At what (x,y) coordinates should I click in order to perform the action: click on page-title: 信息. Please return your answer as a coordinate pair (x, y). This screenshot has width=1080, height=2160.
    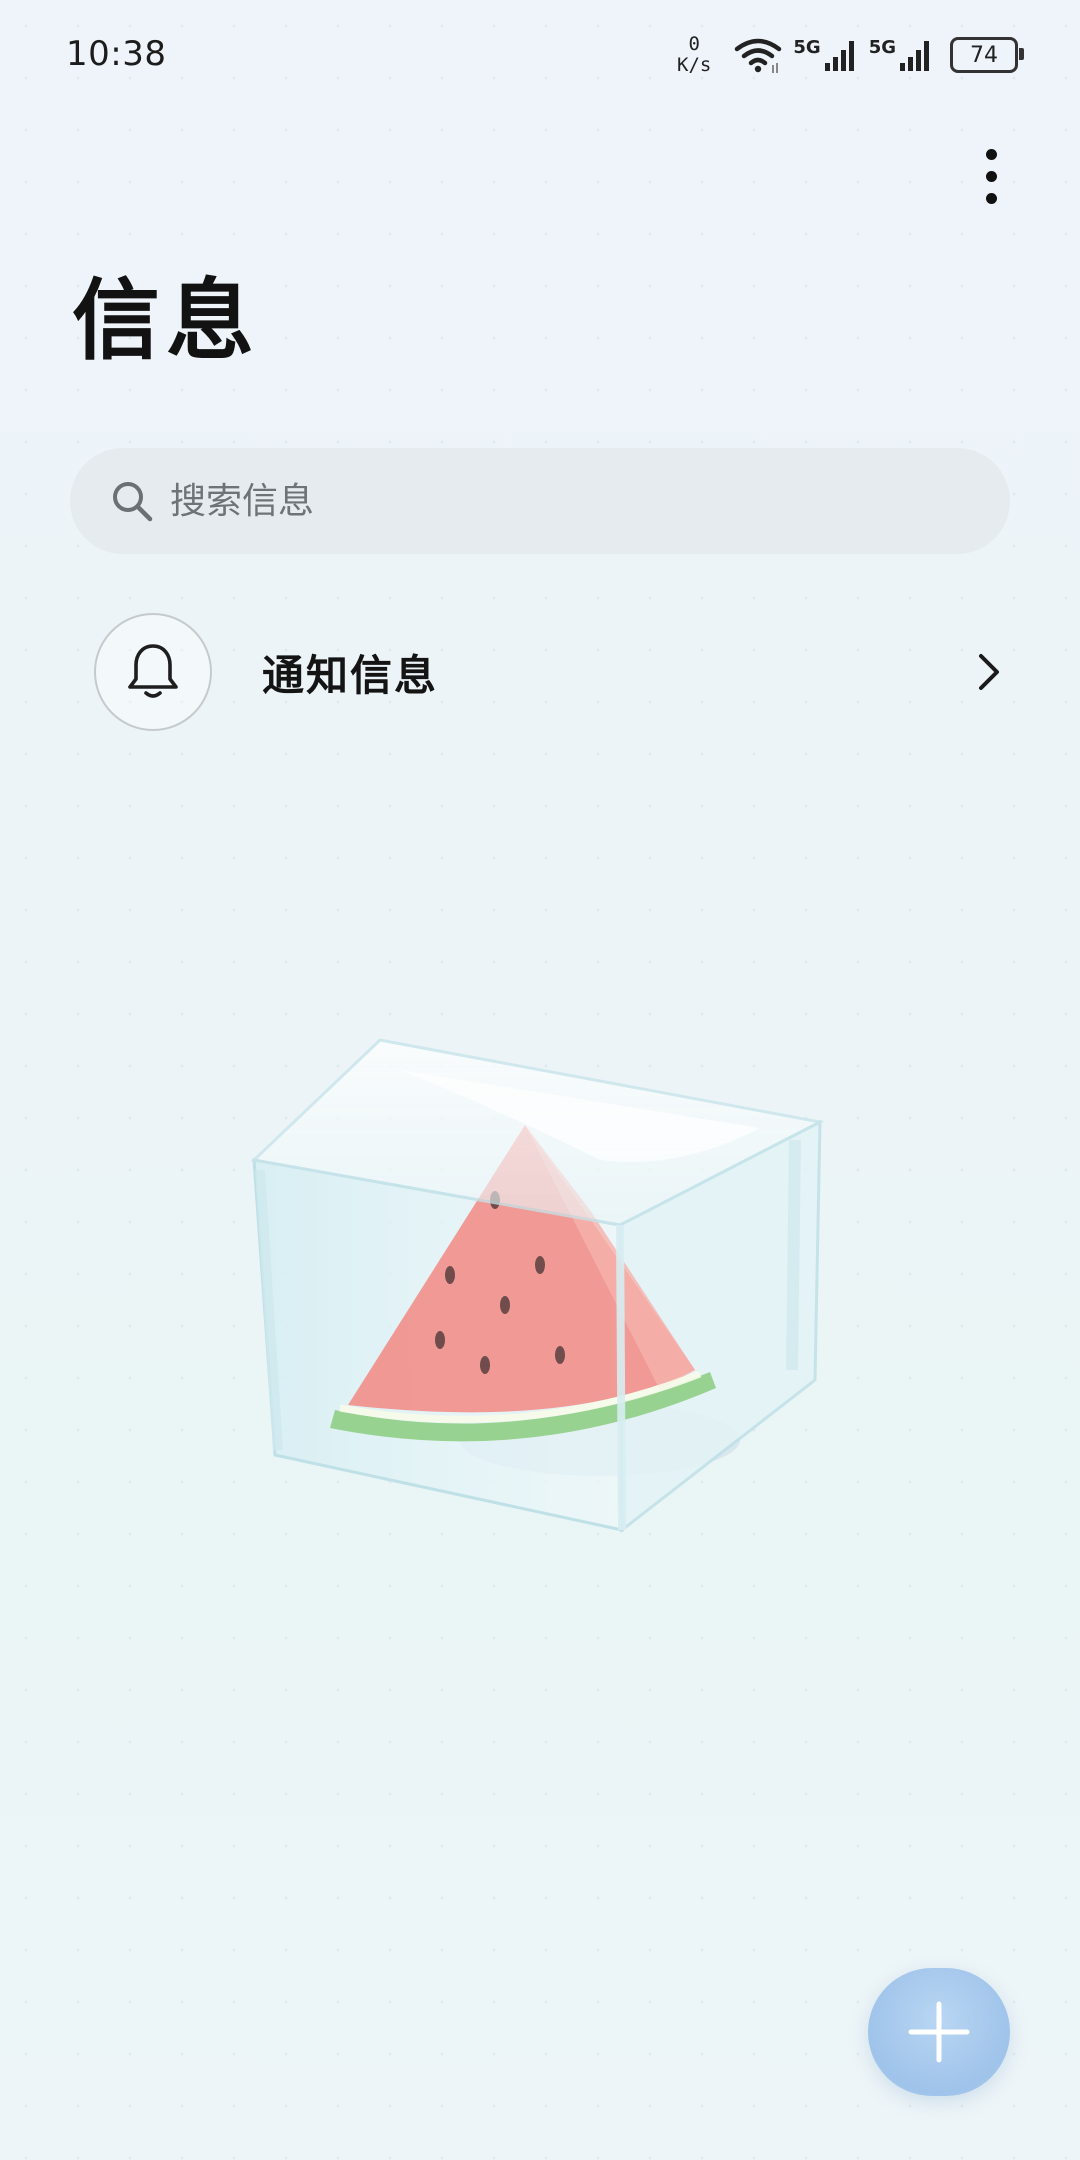
    Looking at the image, I should click on (166, 320).